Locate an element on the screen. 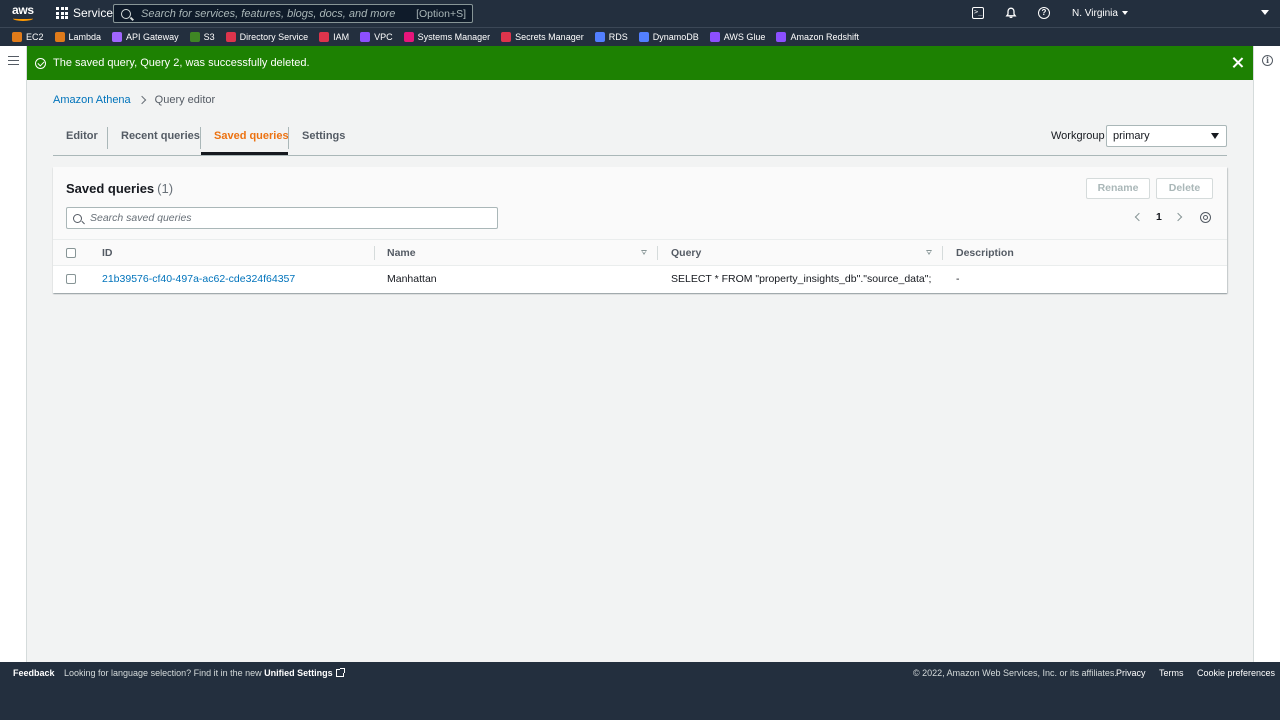 The height and width of the screenshot is (720, 1280). favorite-label: Systems Manager is located at coordinates (454, 37).